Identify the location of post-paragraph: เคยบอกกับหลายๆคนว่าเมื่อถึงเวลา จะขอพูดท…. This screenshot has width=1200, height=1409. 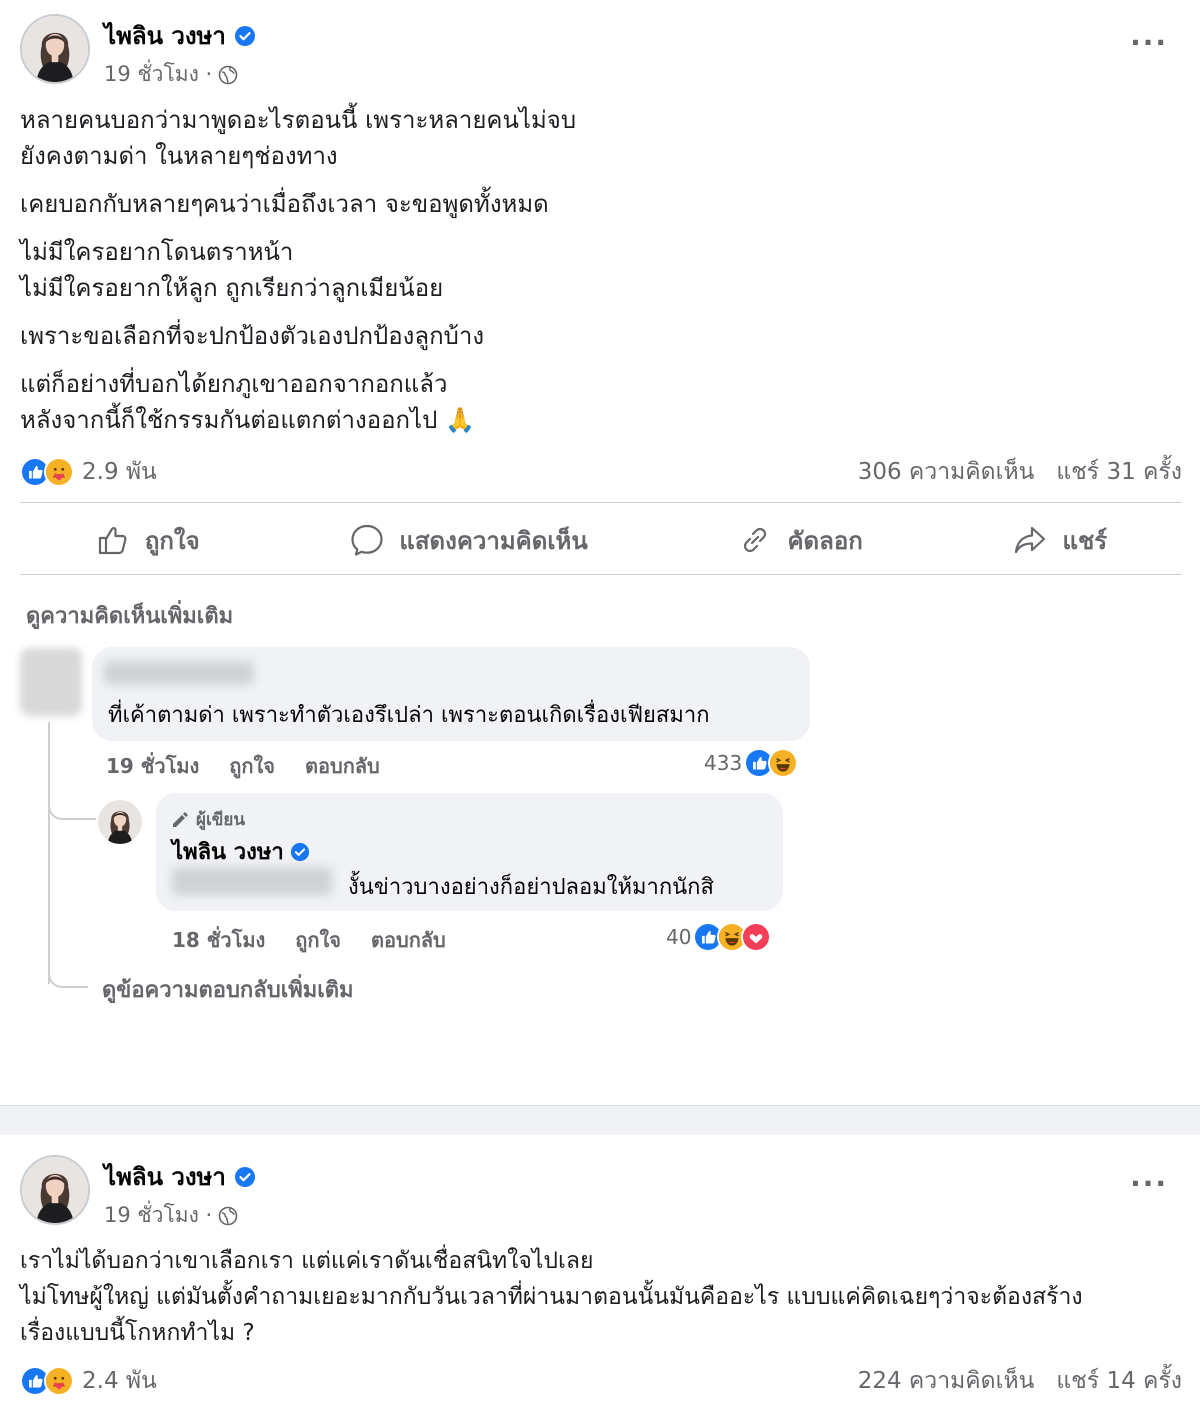
(284, 204).